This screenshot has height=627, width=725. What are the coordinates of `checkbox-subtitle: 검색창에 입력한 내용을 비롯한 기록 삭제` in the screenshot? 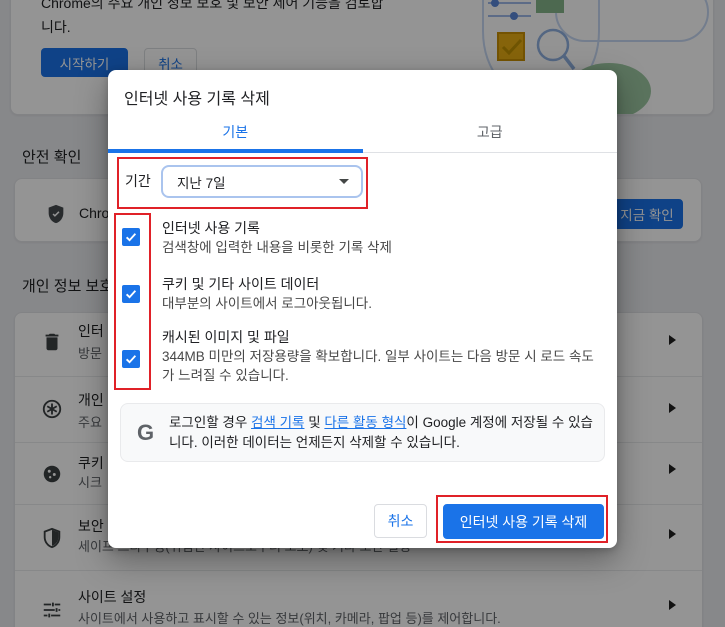 It's located at (277, 247).